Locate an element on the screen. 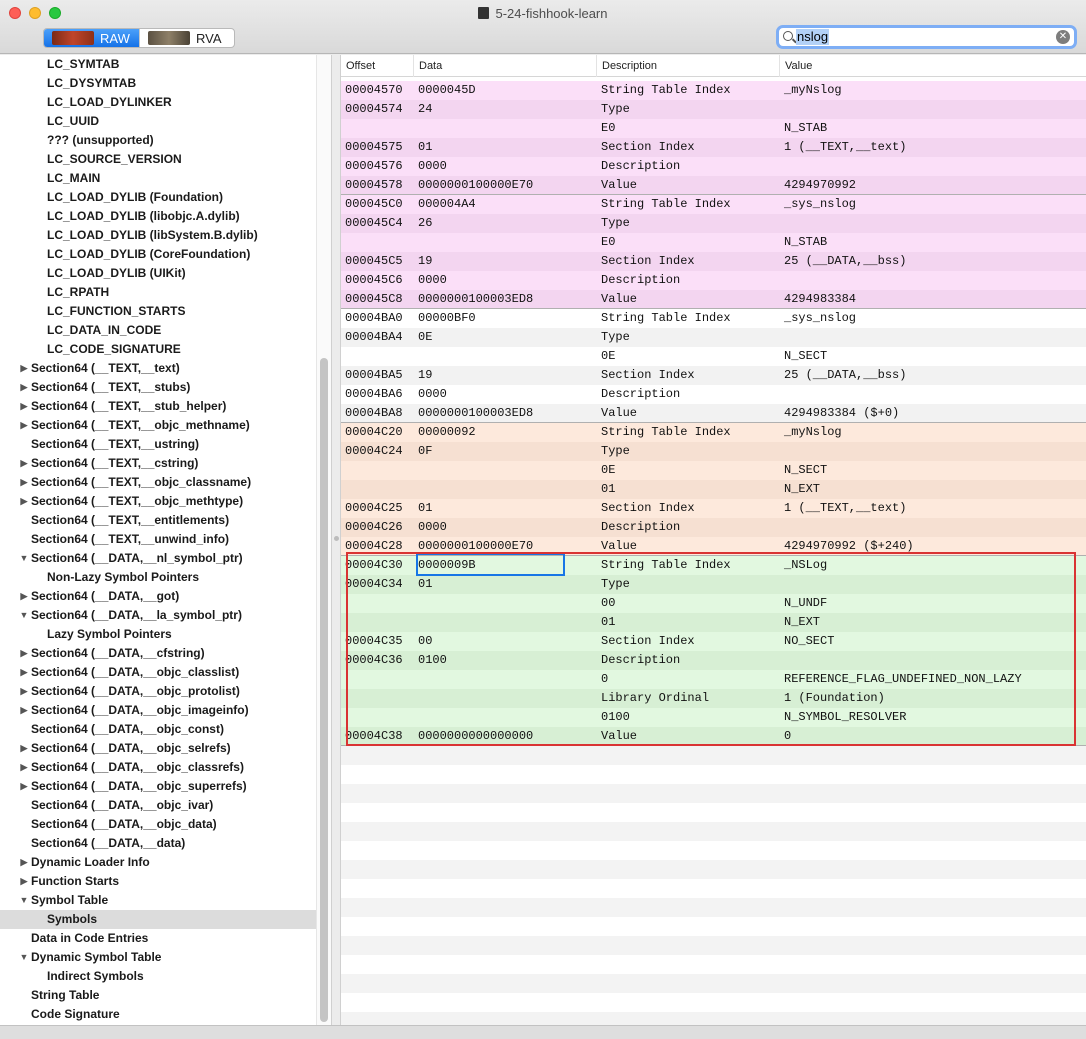 The height and width of the screenshot is (1039, 1086). table-row: 00004C24 0F Type is located at coordinates (713, 451).